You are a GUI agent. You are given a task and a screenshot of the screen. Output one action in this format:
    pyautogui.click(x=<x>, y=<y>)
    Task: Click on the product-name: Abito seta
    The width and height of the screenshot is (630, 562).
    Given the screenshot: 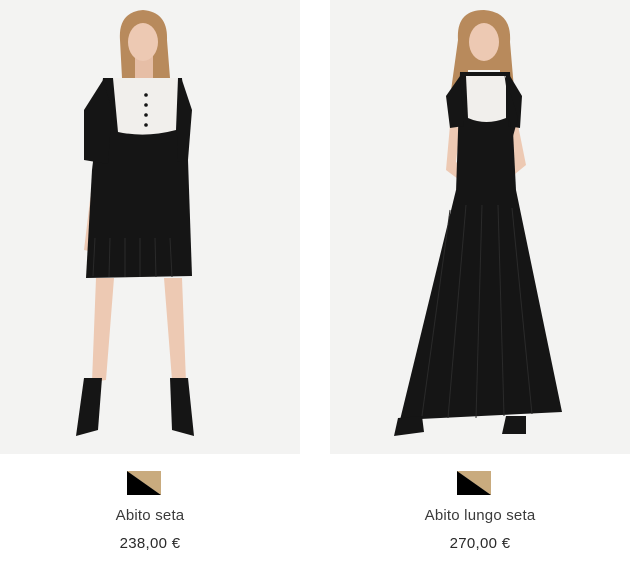 What is the action you would take?
    pyautogui.click(x=150, y=515)
    